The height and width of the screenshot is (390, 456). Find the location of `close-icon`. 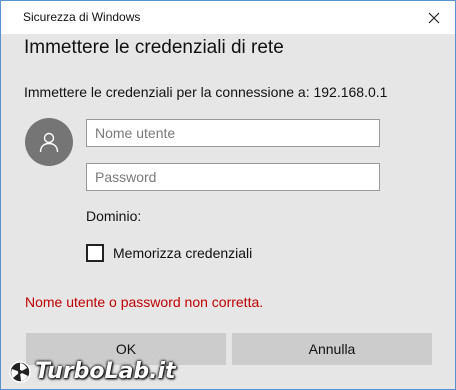

close-icon is located at coordinates (434, 18).